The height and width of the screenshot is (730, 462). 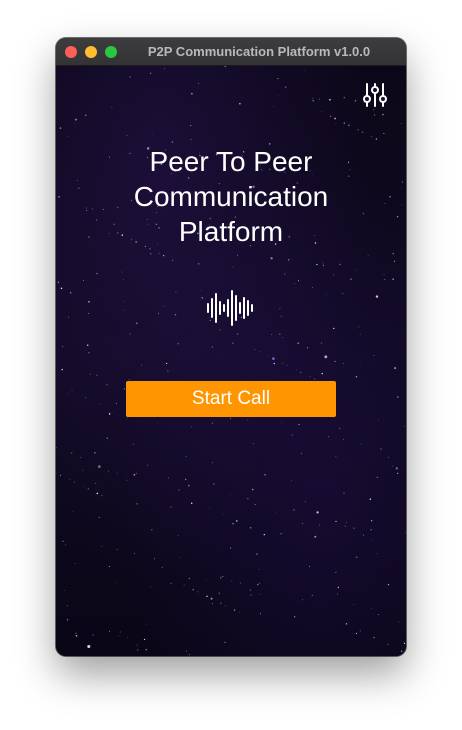 What do you see at coordinates (231, 399) in the screenshot?
I see `start-call-button: Start Call` at bounding box center [231, 399].